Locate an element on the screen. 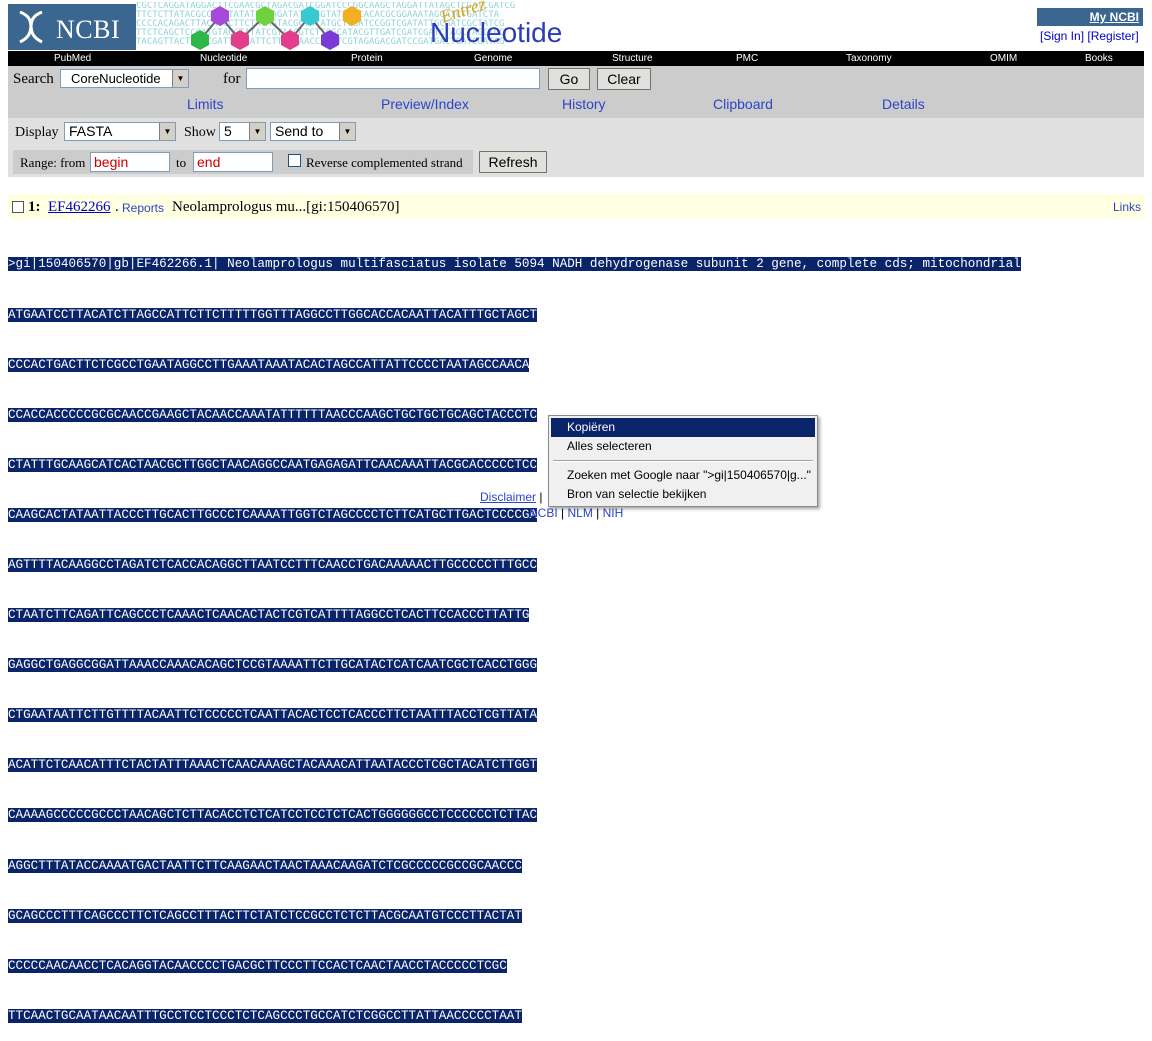 The height and width of the screenshot is (1041, 1152). myncbi-link: My NCBI is located at coordinates (1090, 17).